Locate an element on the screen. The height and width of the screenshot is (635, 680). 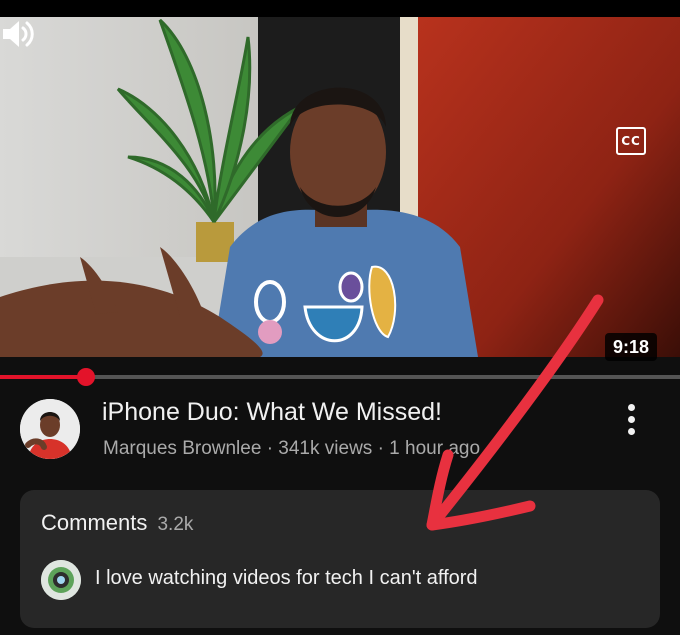
more-vertical-icon is located at coordinates (633, 420).